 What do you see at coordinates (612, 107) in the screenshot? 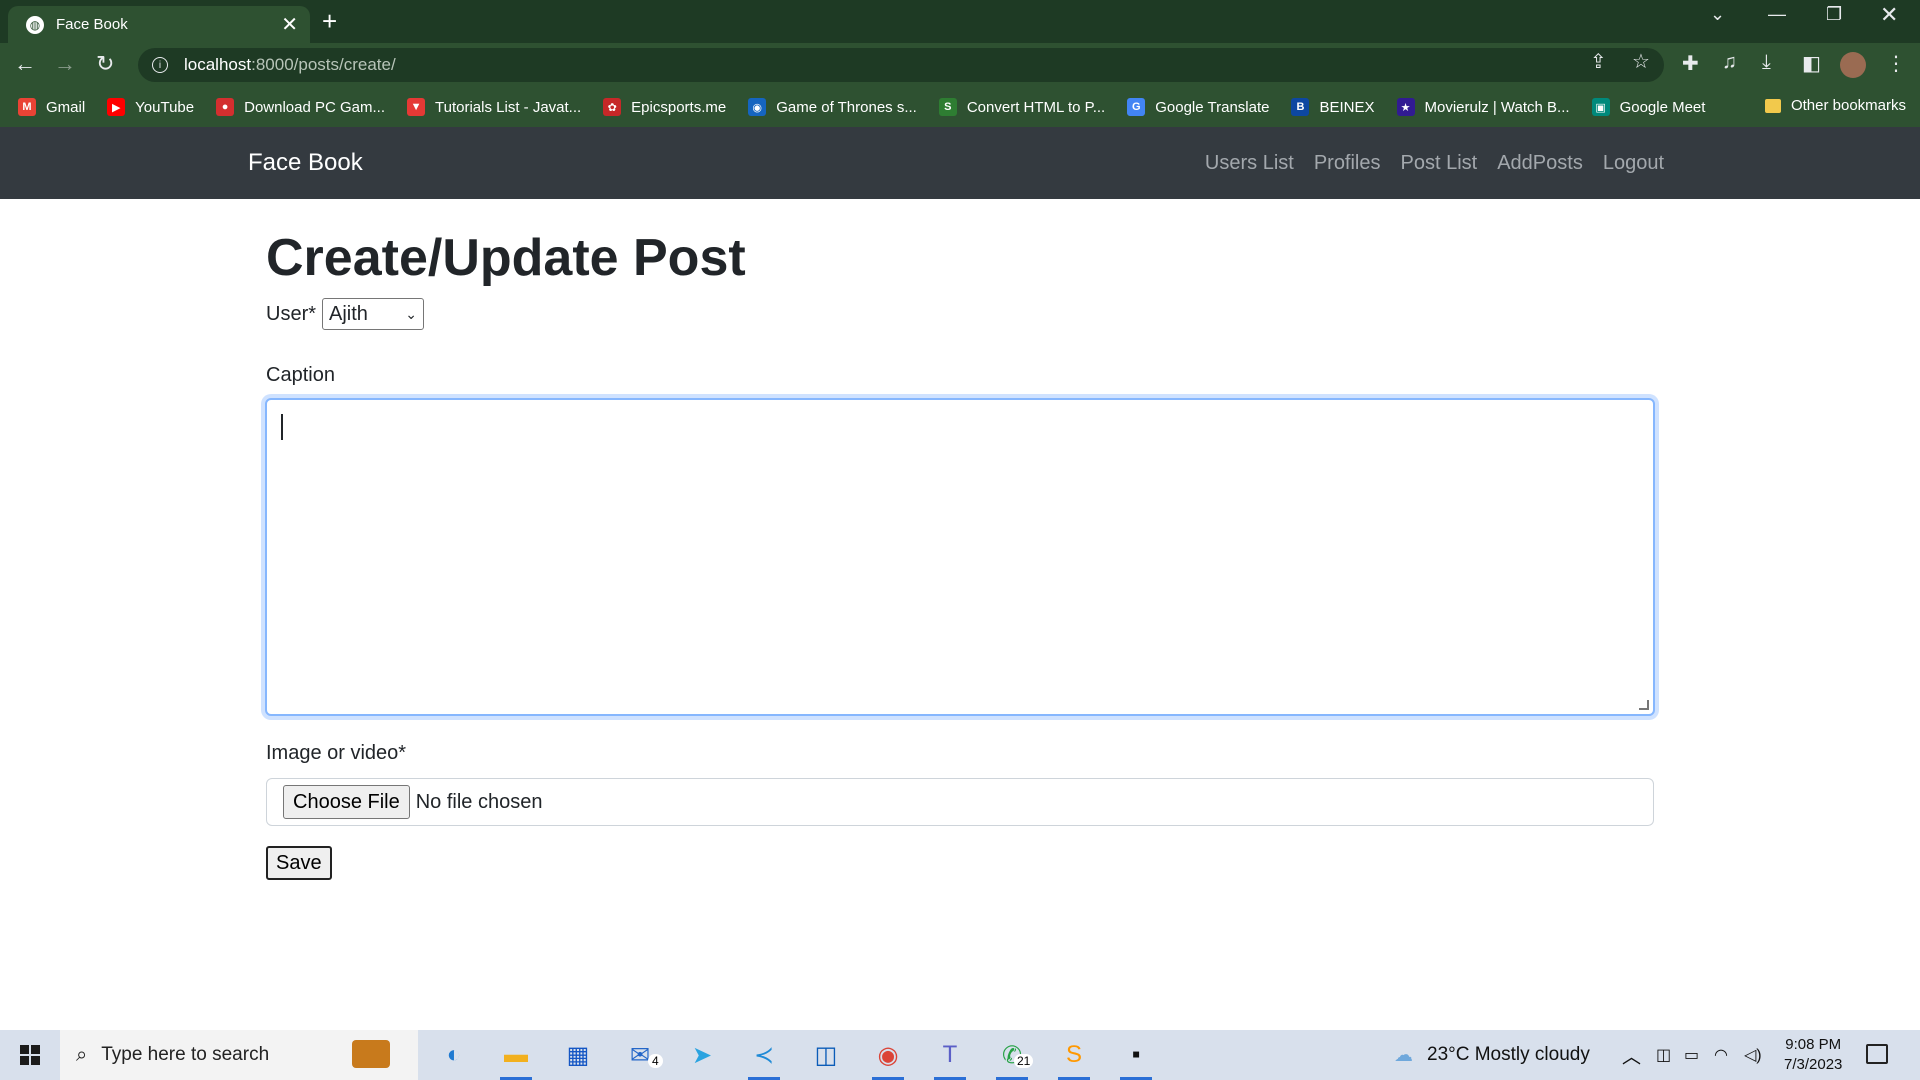
I see `sports-icon: ✿` at bounding box center [612, 107].